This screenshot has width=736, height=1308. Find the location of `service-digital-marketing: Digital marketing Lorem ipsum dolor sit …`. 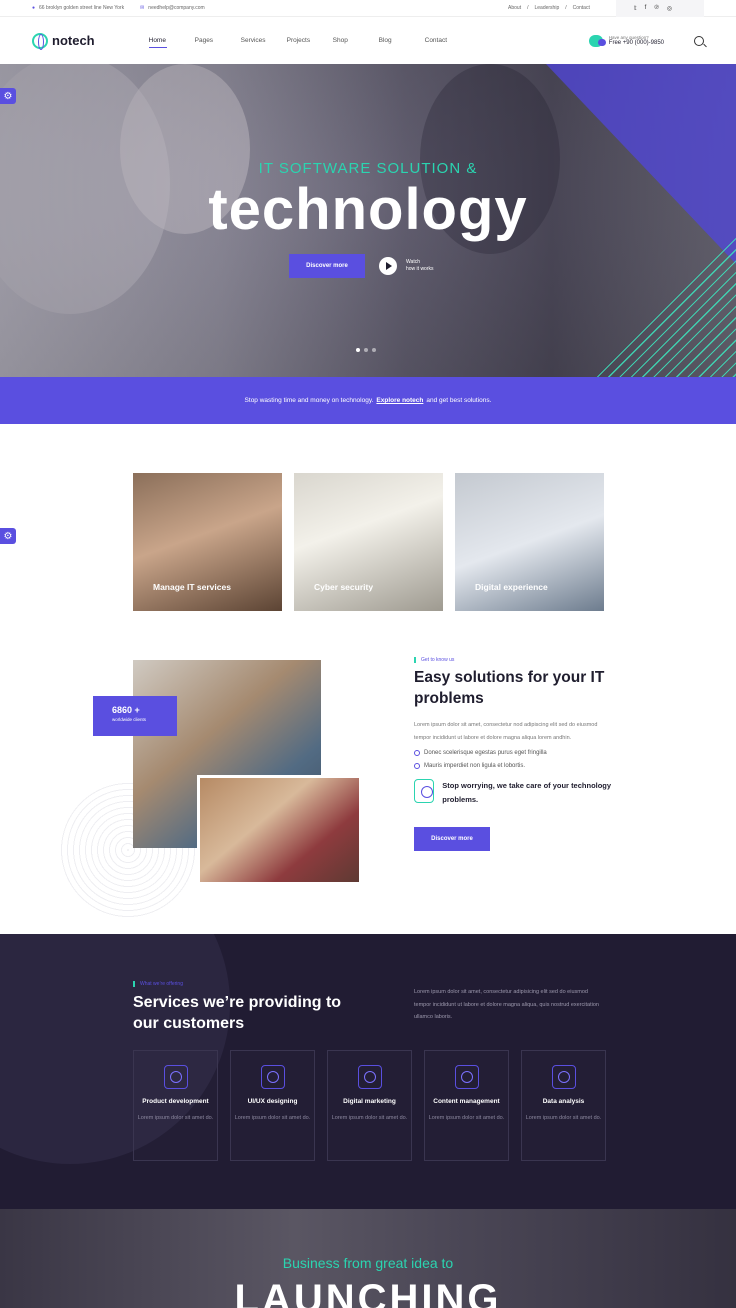

service-digital-marketing: Digital marketing Lorem ipsum dolor sit … is located at coordinates (369, 1105).